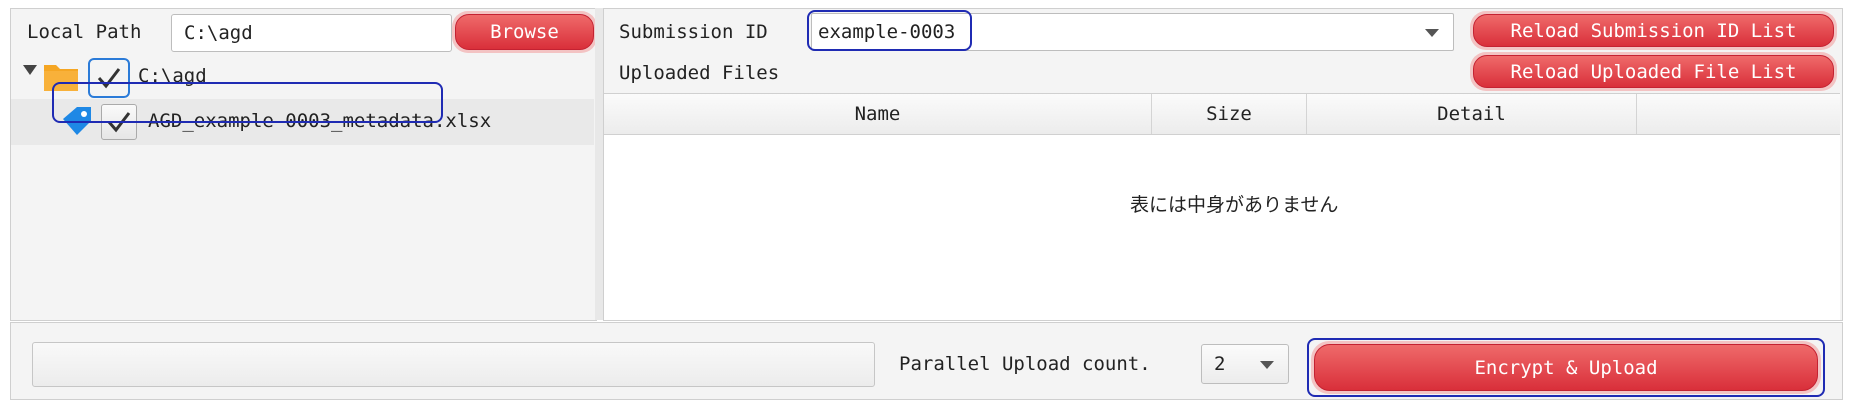  Describe the element at coordinates (699, 73) in the screenshot. I see `uploaded-files-label: Uploaded Files` at that location.